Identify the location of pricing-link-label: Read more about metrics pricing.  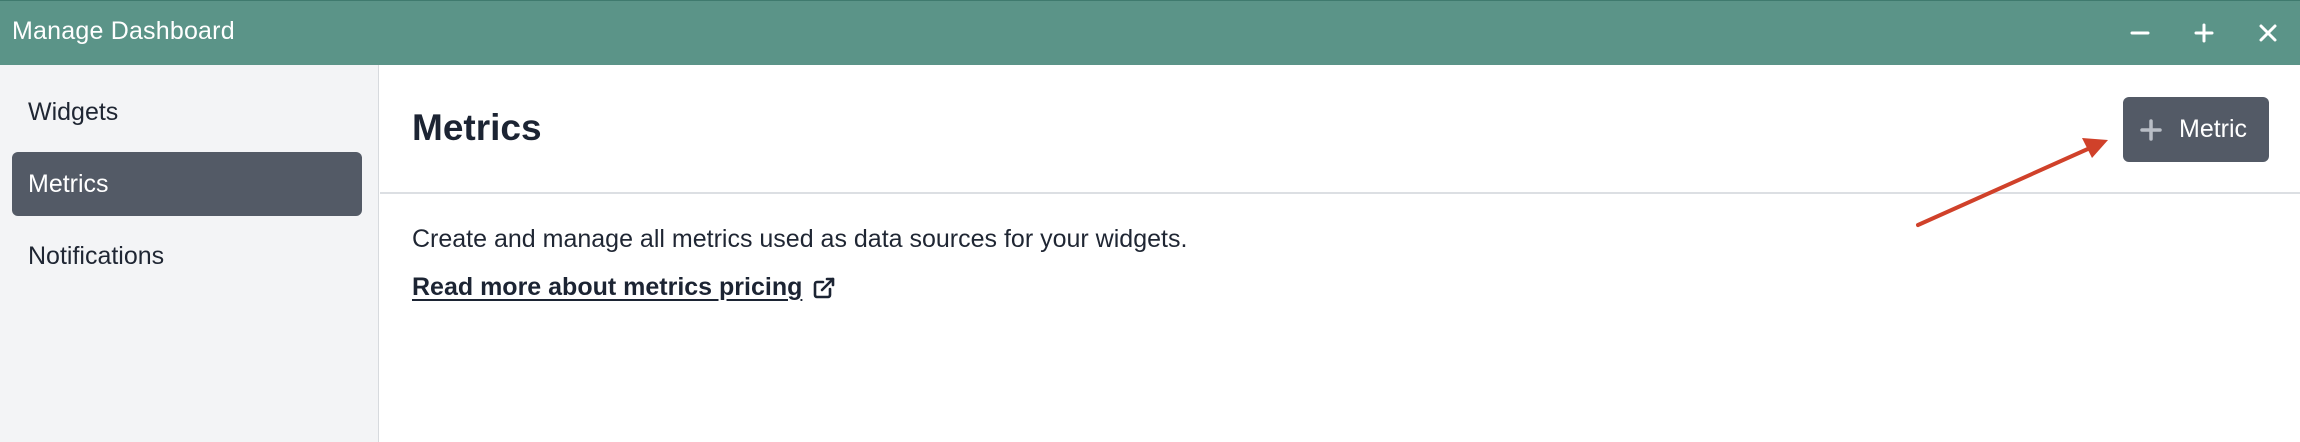
(607, 287).